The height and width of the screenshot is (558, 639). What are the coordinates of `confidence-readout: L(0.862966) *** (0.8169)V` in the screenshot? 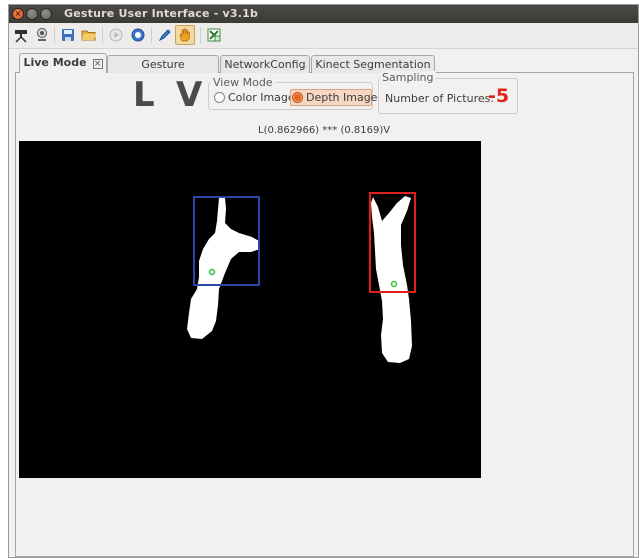 It's located at (324, 130).